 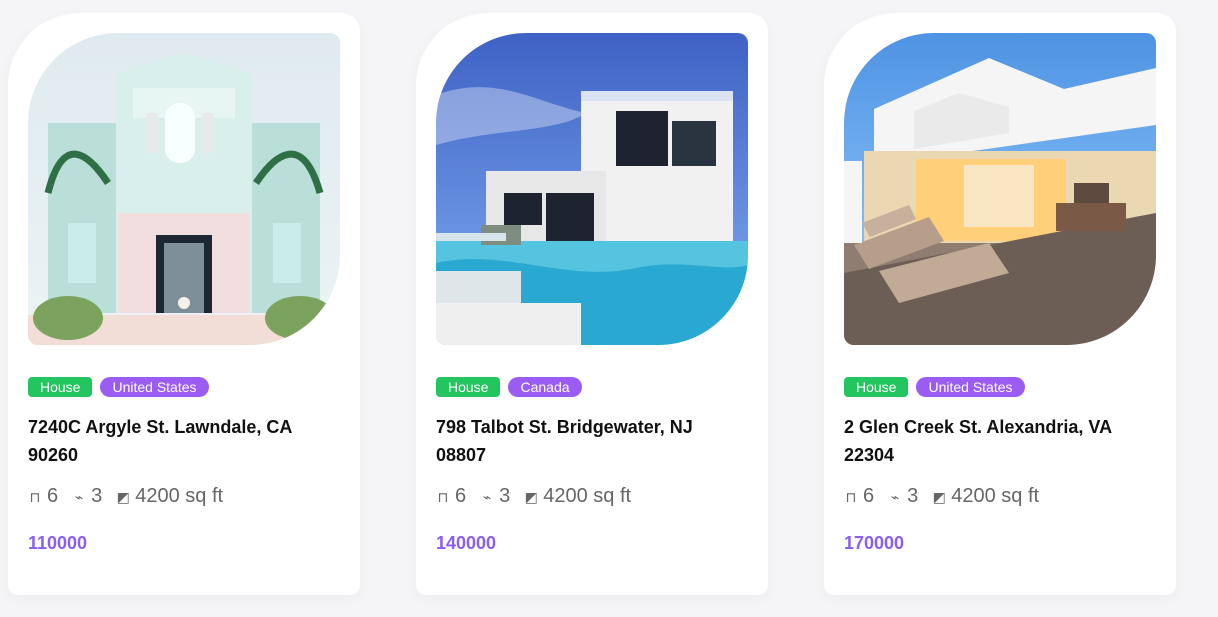 What do you see at coordinates (994, 441) in the screenshot?
I see `property-address: 2 Glen Creek St. Alexandria, VA 22304` at bounding box center [994, 441].